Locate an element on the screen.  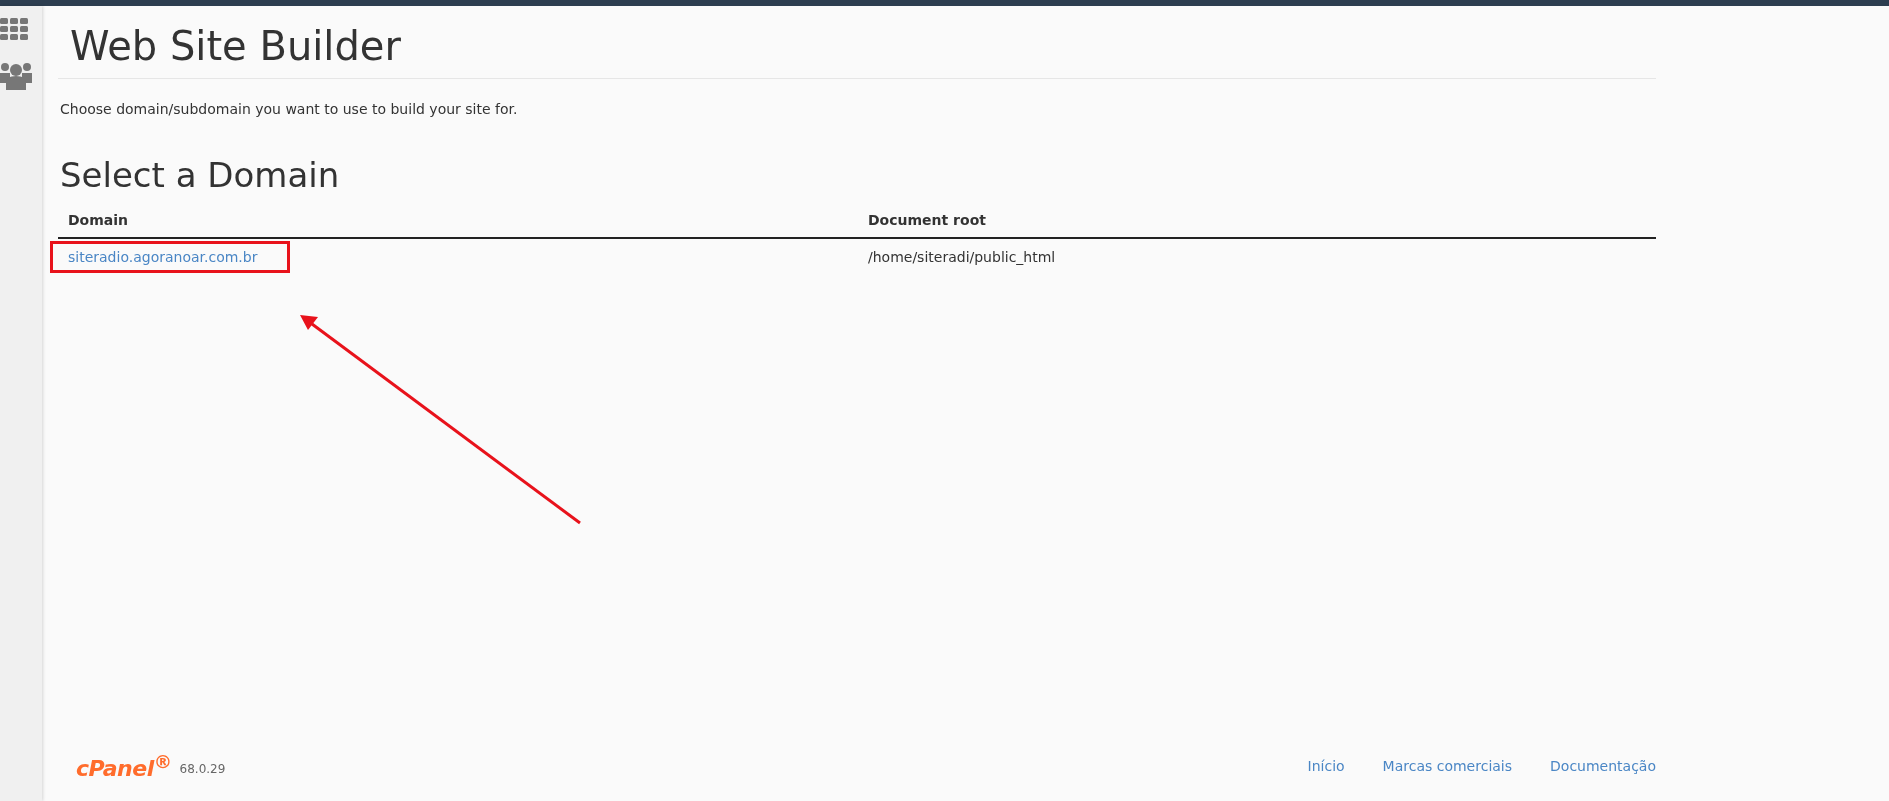
description-text: Choose domain/subdomain you want to use to build your site for. is located at coordinates (289, 109).